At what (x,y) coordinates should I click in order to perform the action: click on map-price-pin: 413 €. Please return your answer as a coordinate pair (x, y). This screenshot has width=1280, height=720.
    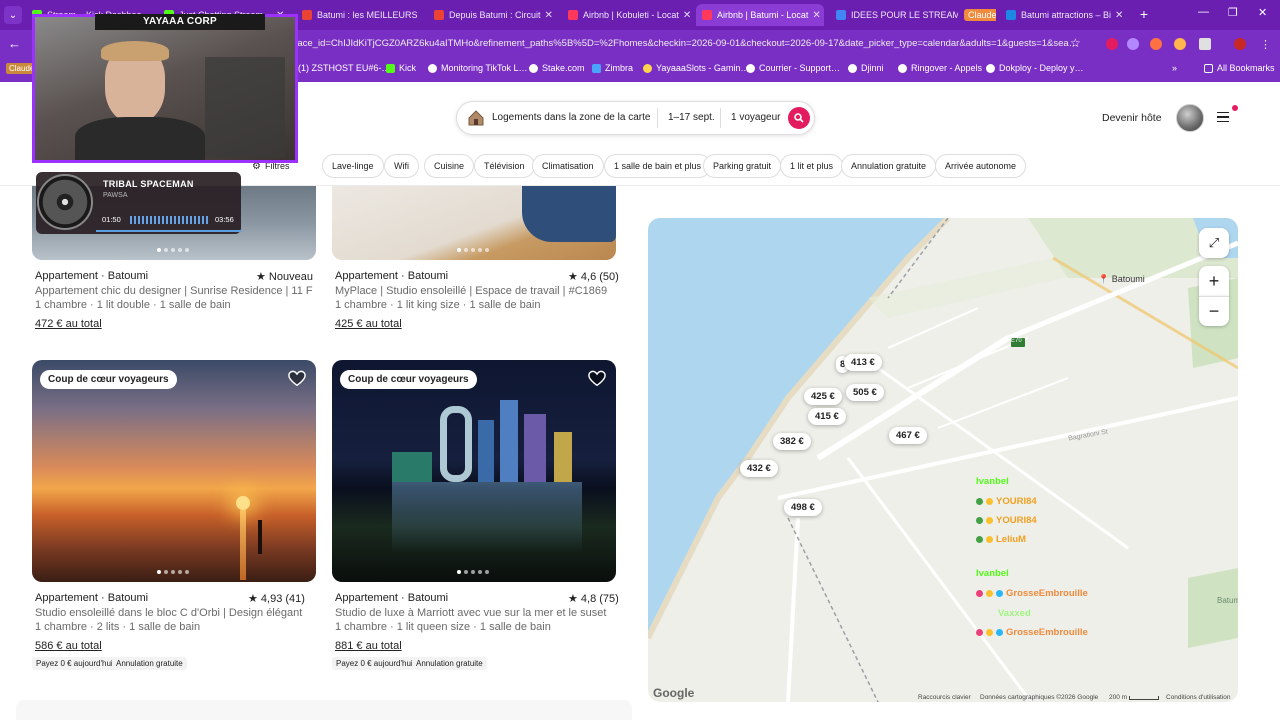
    Looking at the image, I should click on (863, 362).